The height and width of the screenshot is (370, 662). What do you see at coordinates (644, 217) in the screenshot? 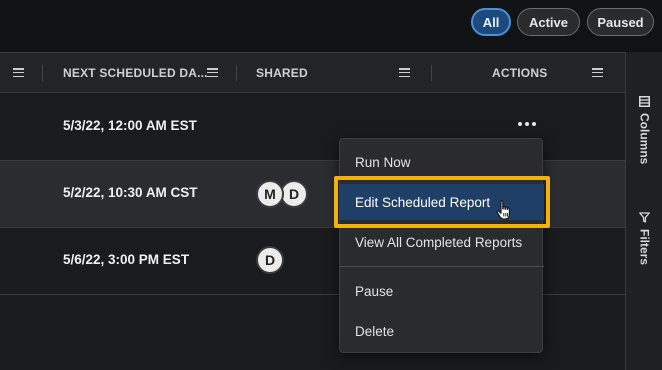
I see `filter-icon` at bounding box center [644, 217].